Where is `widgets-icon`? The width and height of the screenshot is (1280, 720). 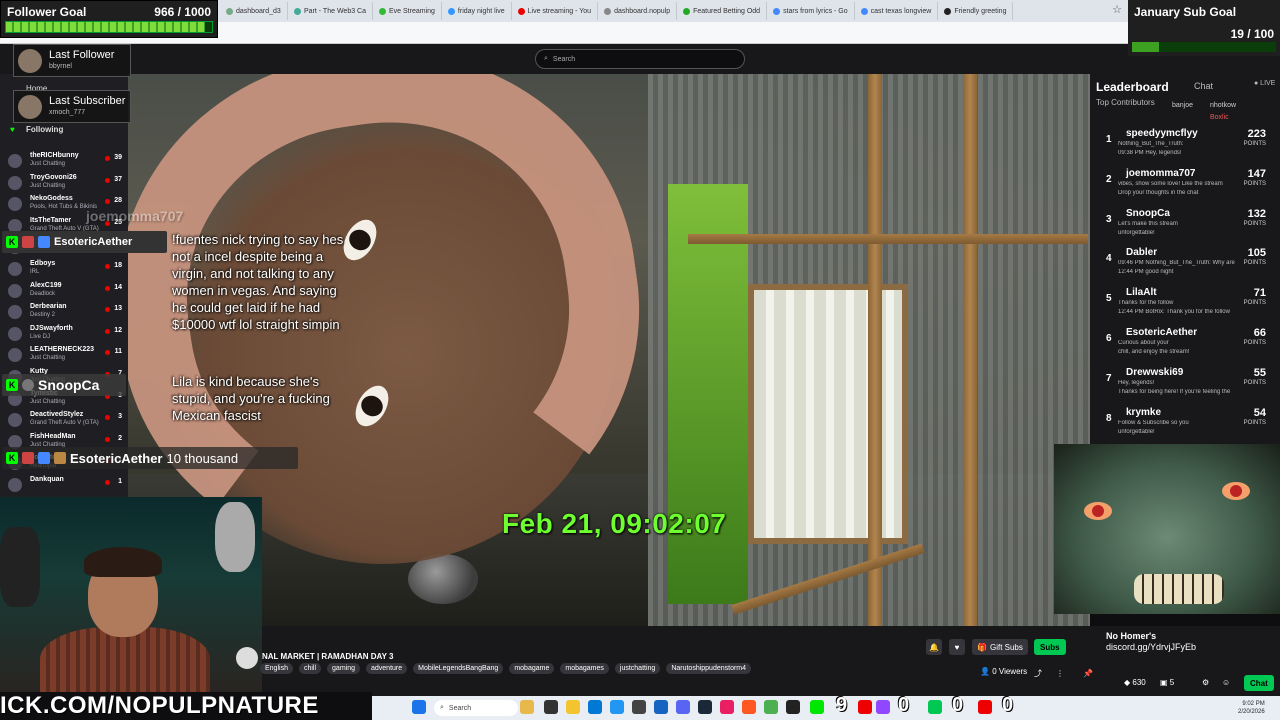 widgets-icon is located at coordinates (527, 707).